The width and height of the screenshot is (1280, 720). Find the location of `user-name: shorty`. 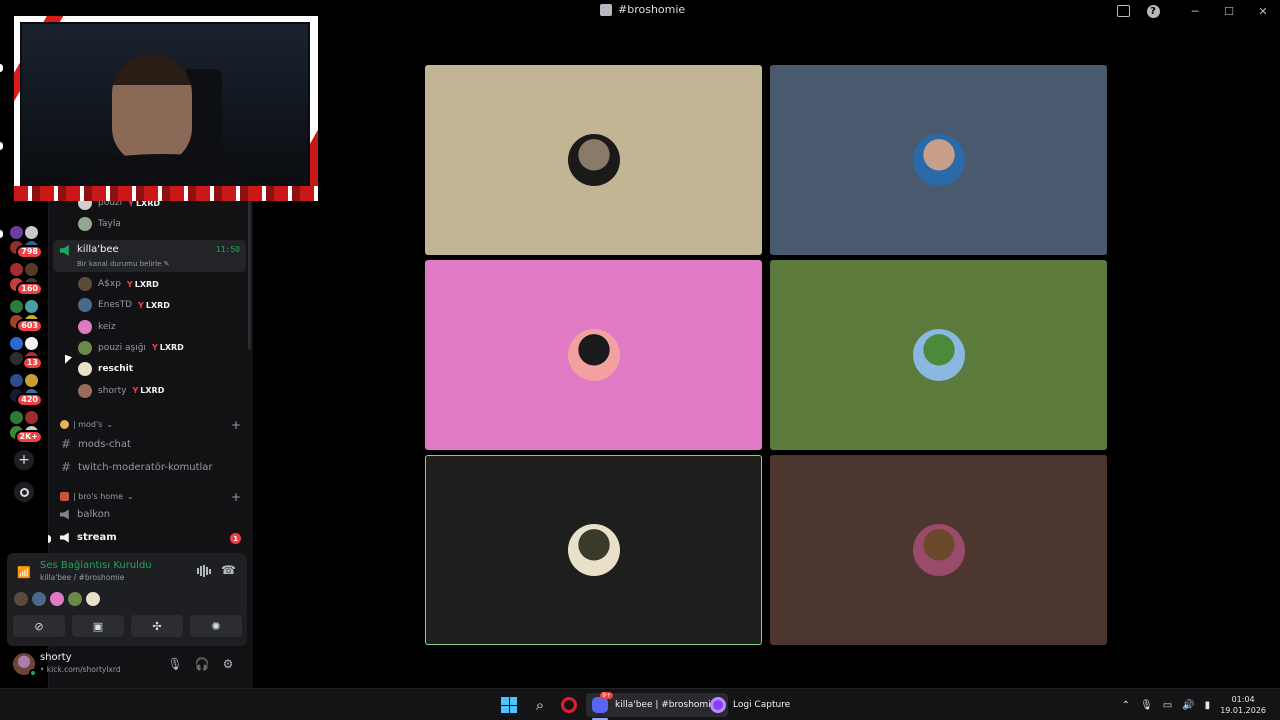

user-name: shorty is located at coordinates (56, 657).